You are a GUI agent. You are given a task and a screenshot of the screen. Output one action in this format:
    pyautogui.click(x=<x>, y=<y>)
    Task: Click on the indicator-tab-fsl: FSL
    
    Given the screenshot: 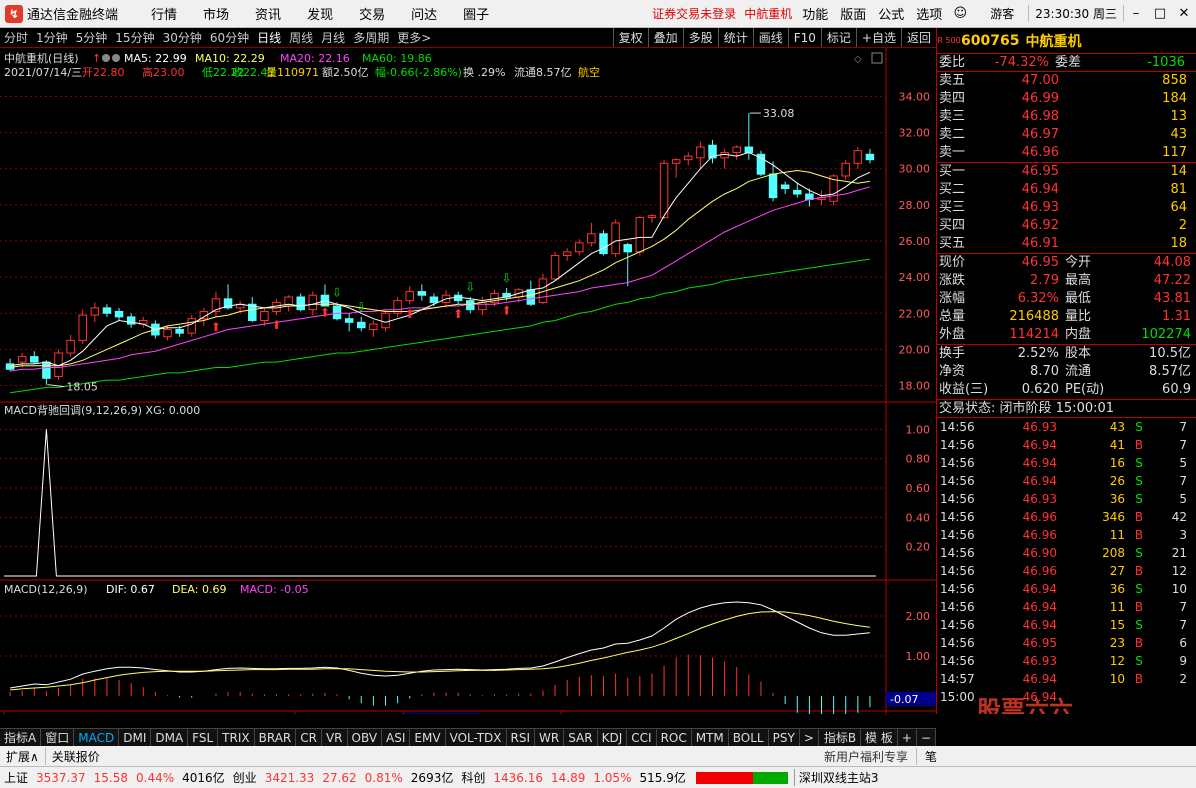 What is the action you would take?
    pyautogui.click(x=203, y=737)
    